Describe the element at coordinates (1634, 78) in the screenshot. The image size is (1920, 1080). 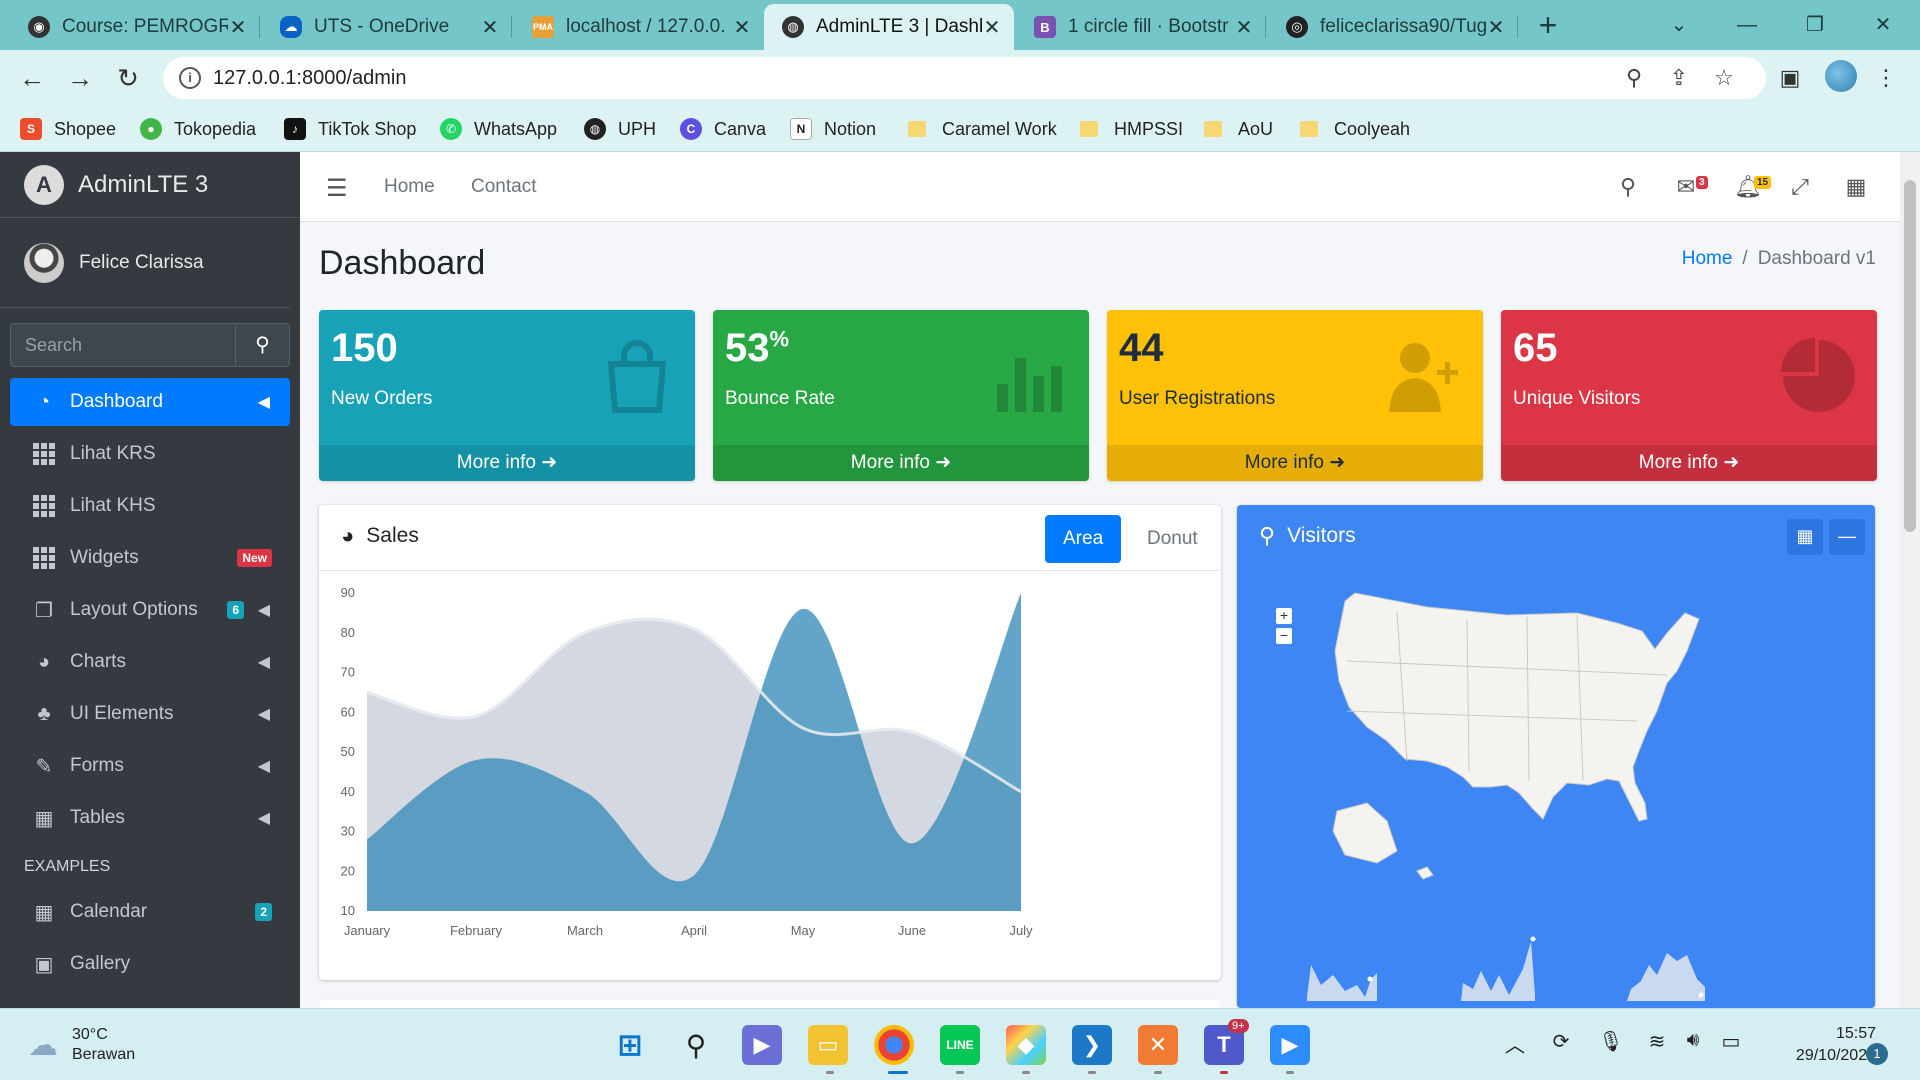
I see `zoom-icon: ⚲` at that location.